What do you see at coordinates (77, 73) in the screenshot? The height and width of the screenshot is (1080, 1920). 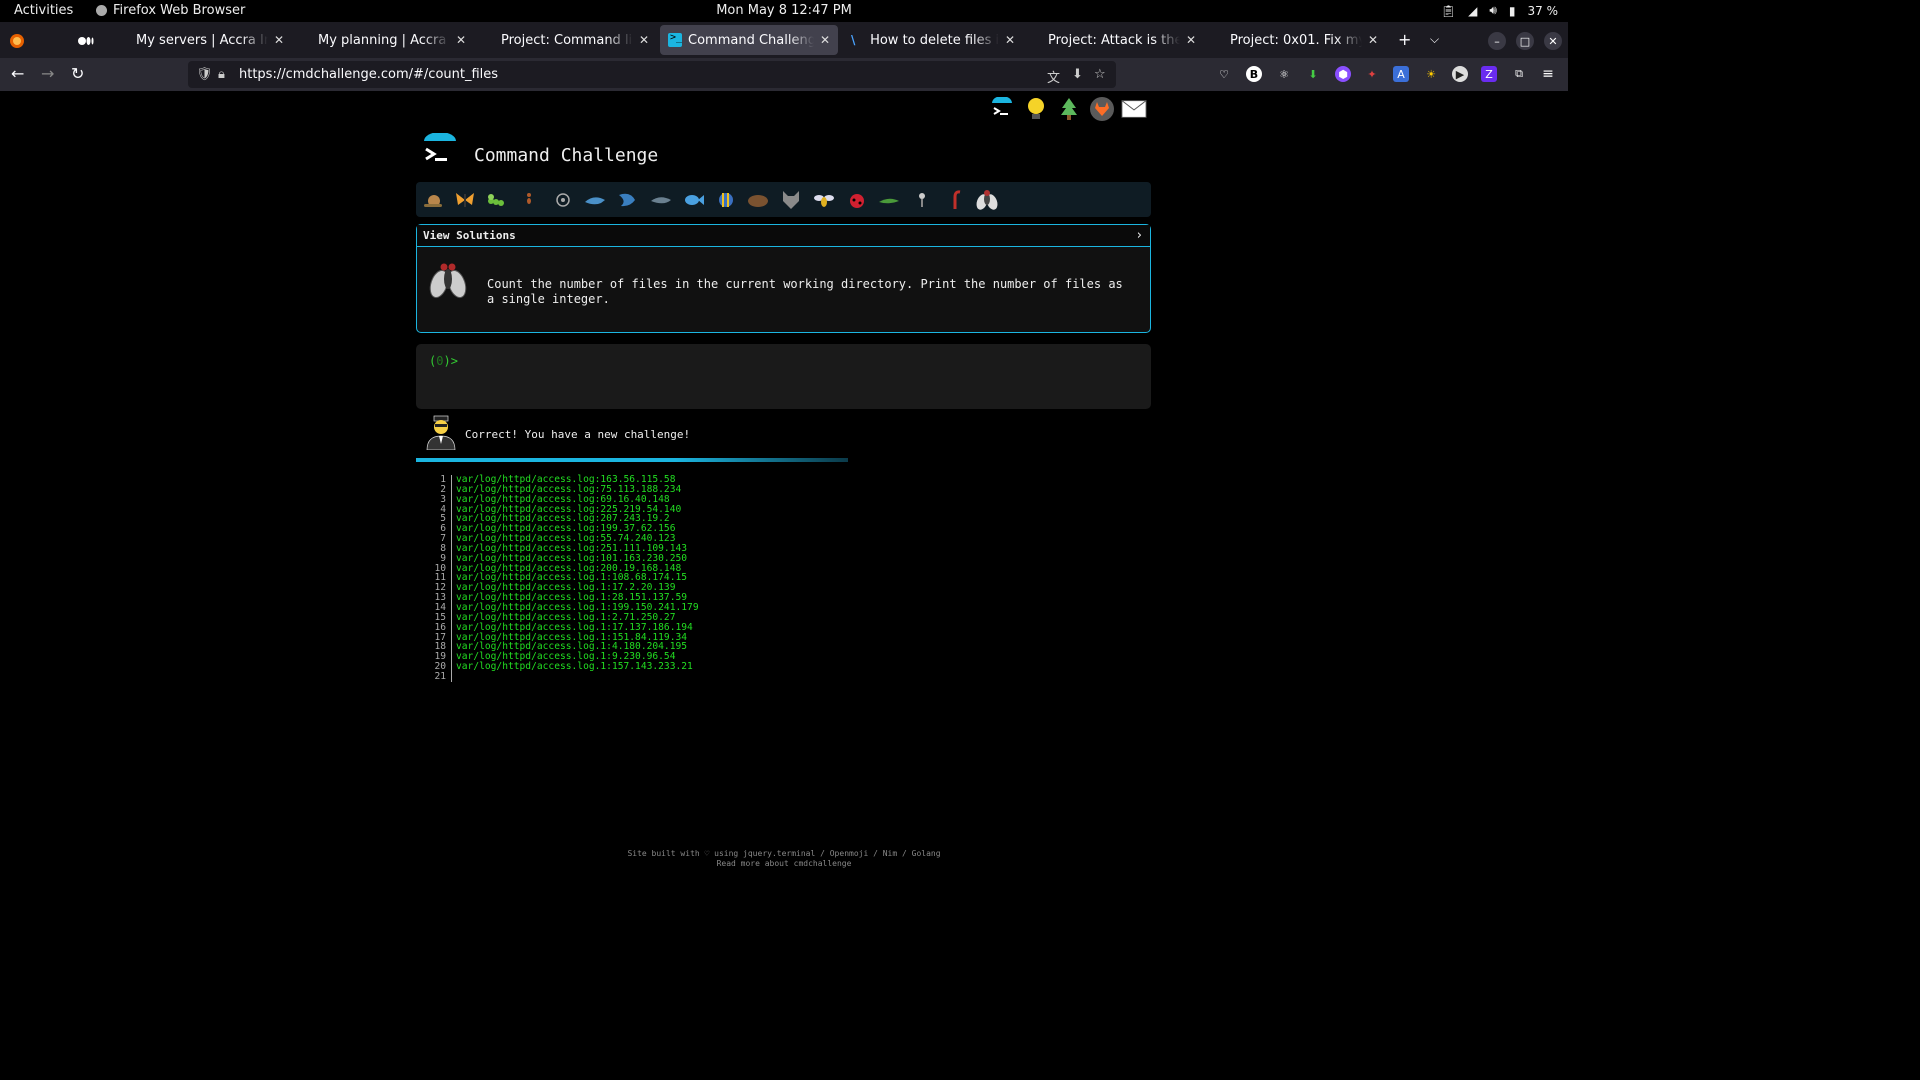 I see `reload-icon: ↻` at bounding box center [77, 73].